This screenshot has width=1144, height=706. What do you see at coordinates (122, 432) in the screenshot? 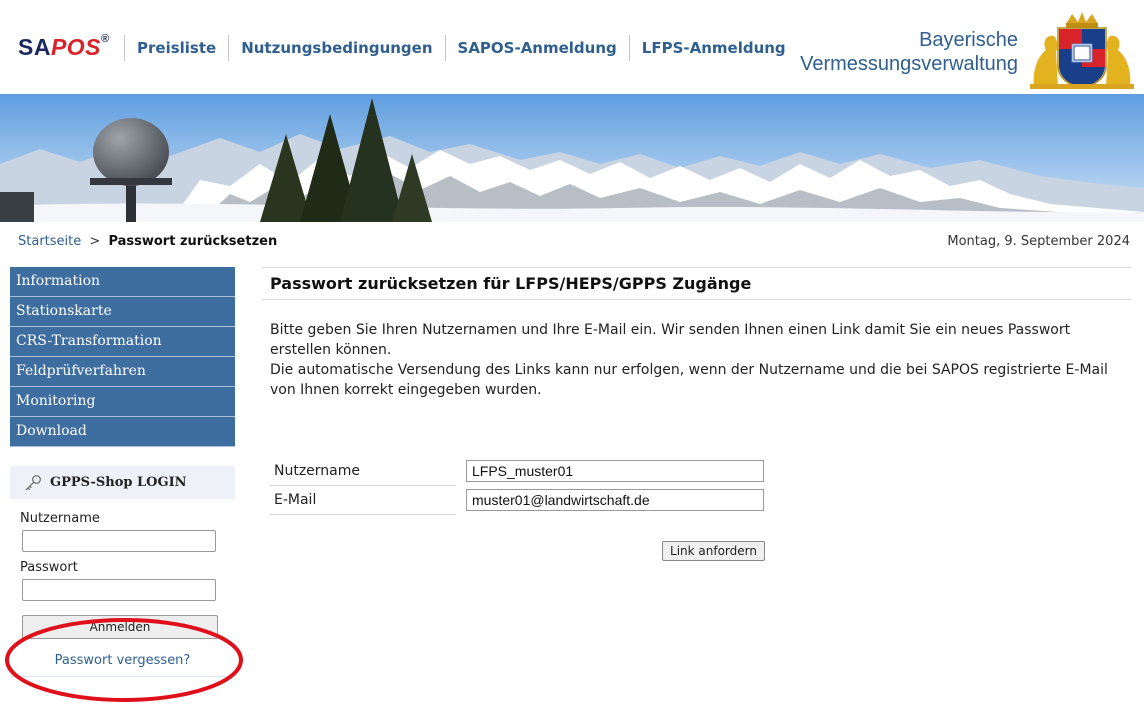
I see `sidebar-item-download: Download` at bounding box center [122, 432].